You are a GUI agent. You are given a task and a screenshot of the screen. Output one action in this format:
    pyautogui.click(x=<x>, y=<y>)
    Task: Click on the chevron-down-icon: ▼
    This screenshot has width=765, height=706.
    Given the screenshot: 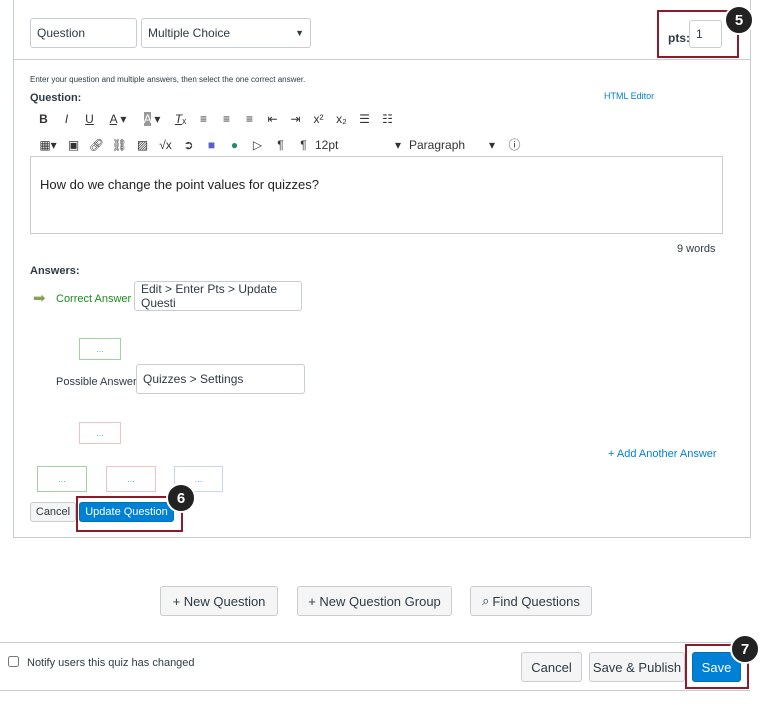 What is the action you would take?
    pyautogui.click(x=299, y=33)
    